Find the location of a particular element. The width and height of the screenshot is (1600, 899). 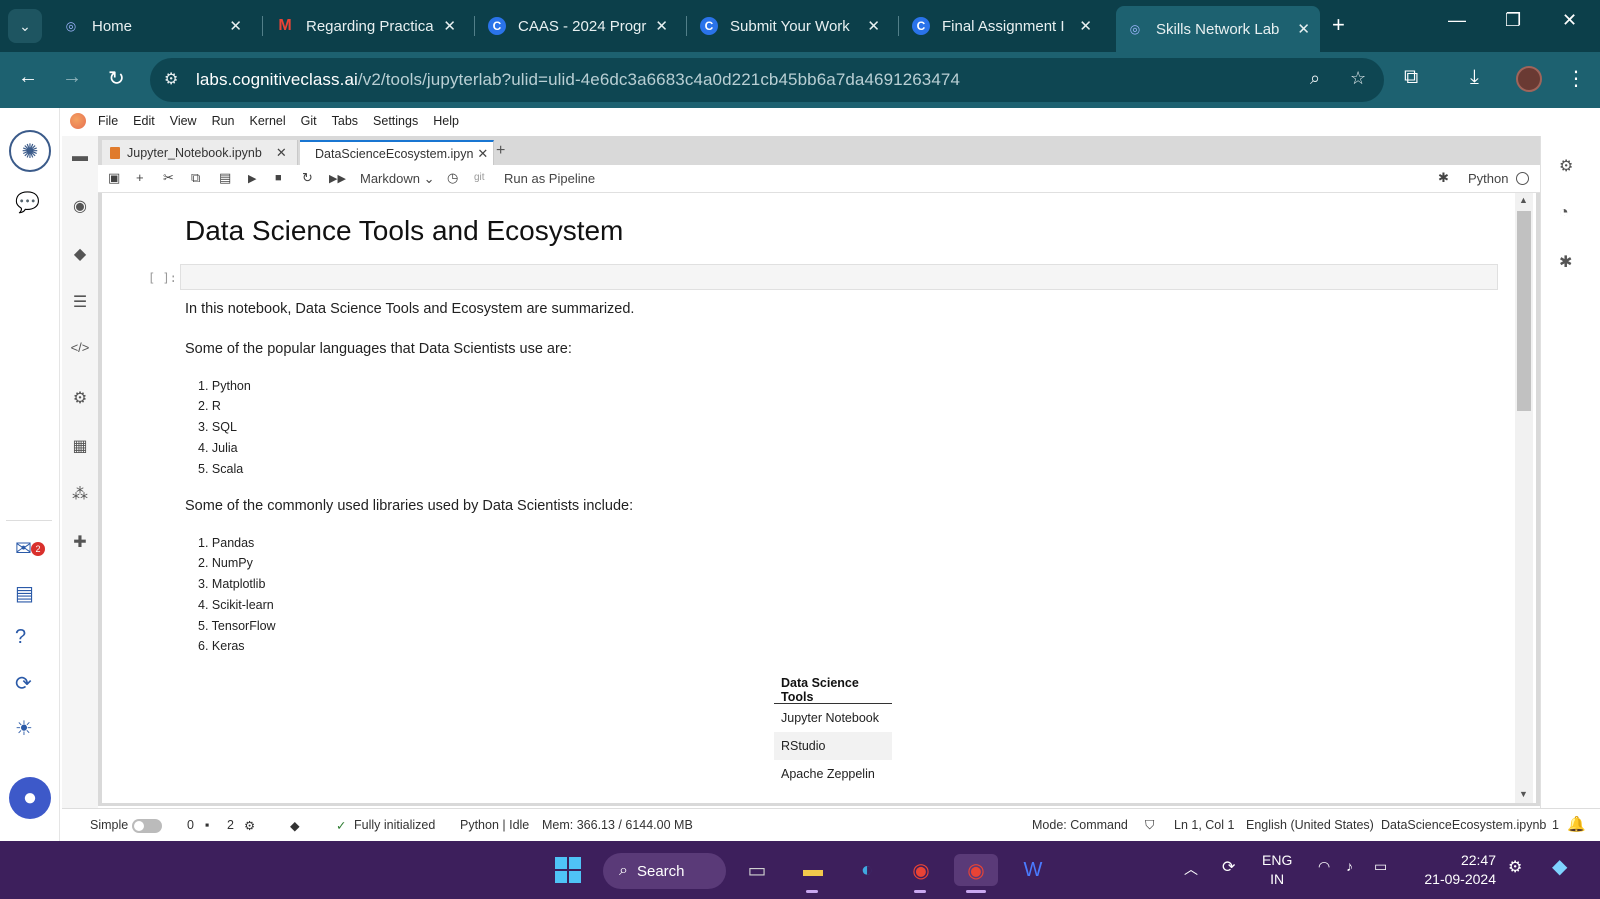

restart-run-all-icon: ▶▶ is located at coordinates (337, 178).